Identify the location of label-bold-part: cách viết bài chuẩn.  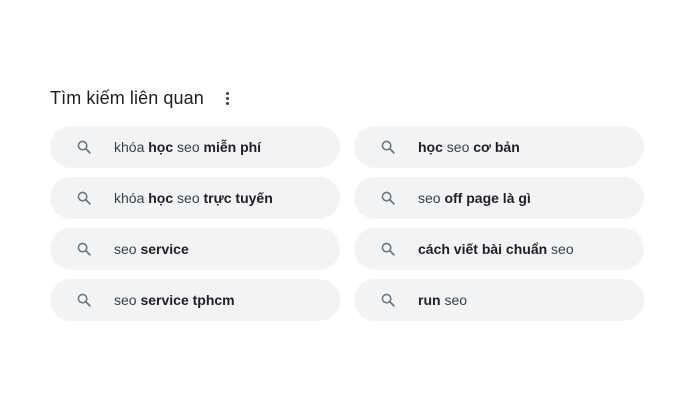
(483, 249).